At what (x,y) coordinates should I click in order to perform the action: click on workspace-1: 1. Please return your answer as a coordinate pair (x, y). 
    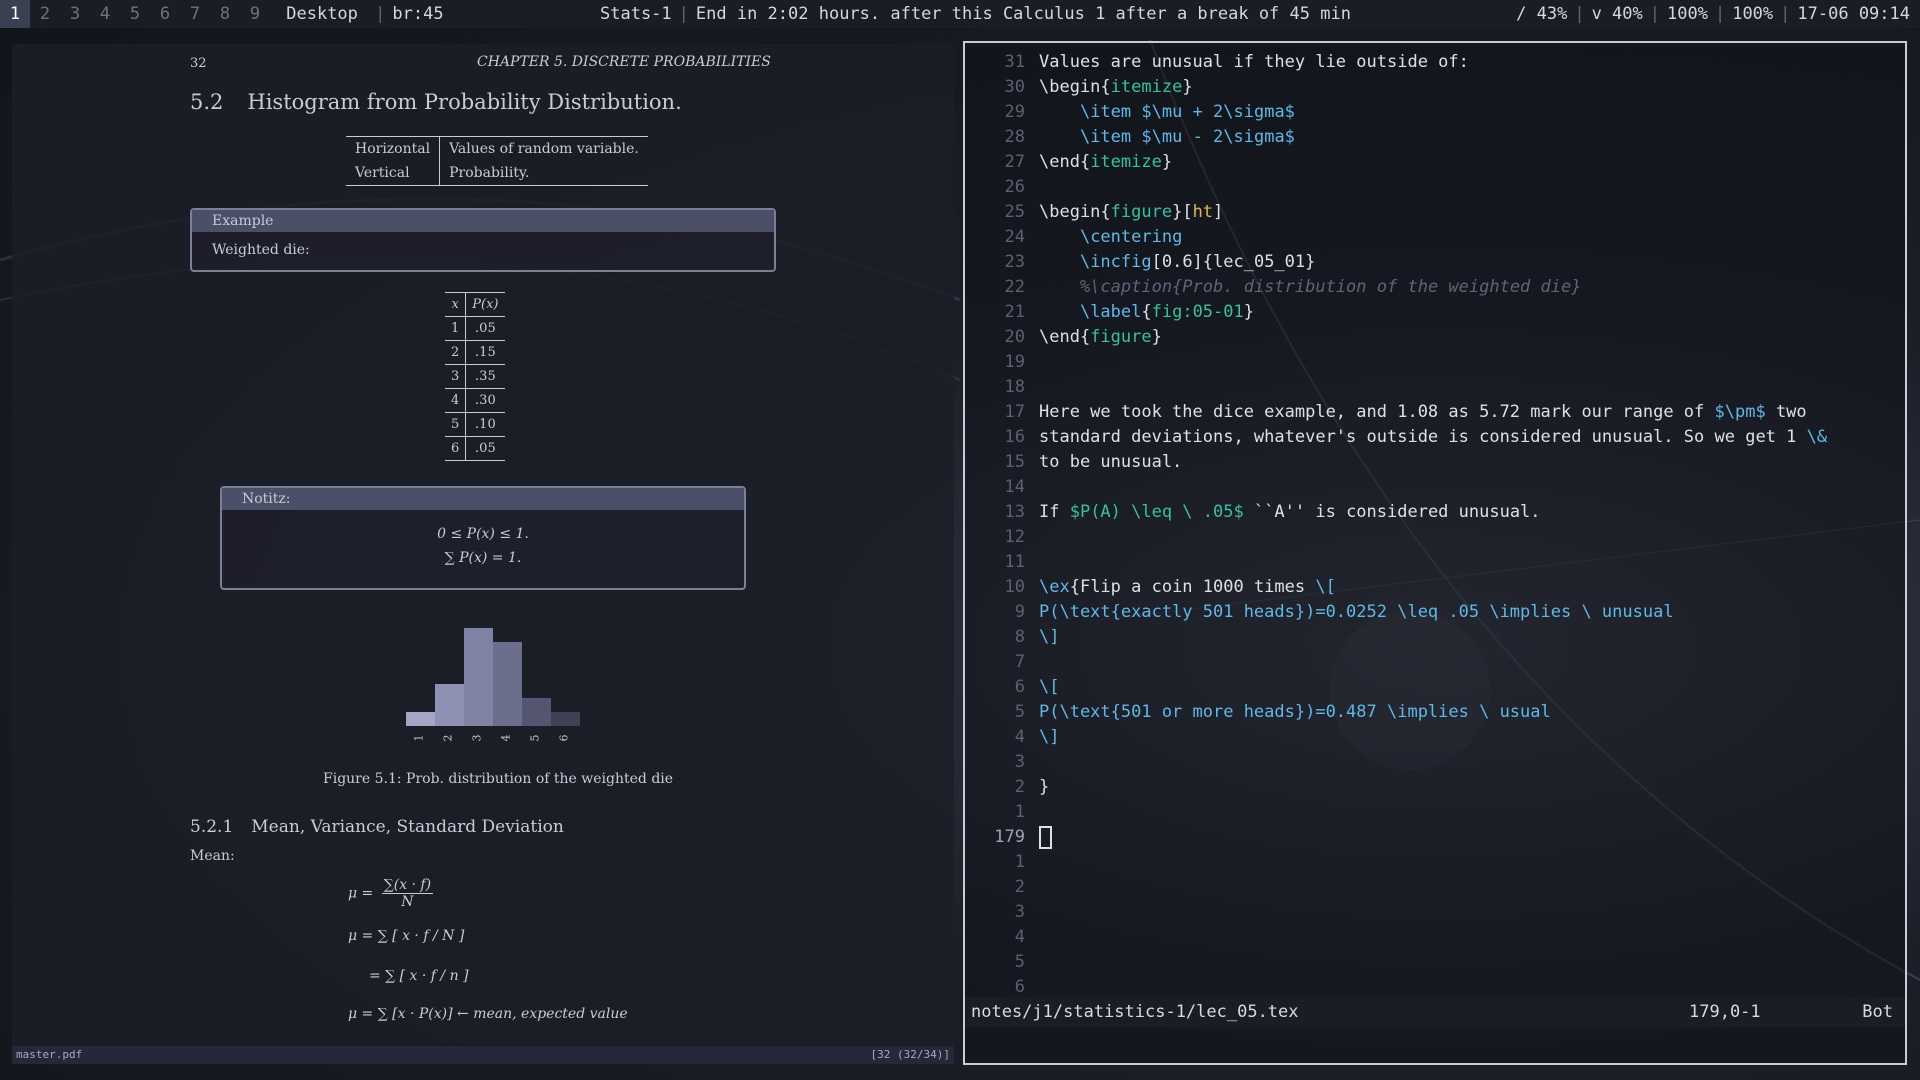
    Looking at the image, I should click on (15, 14).